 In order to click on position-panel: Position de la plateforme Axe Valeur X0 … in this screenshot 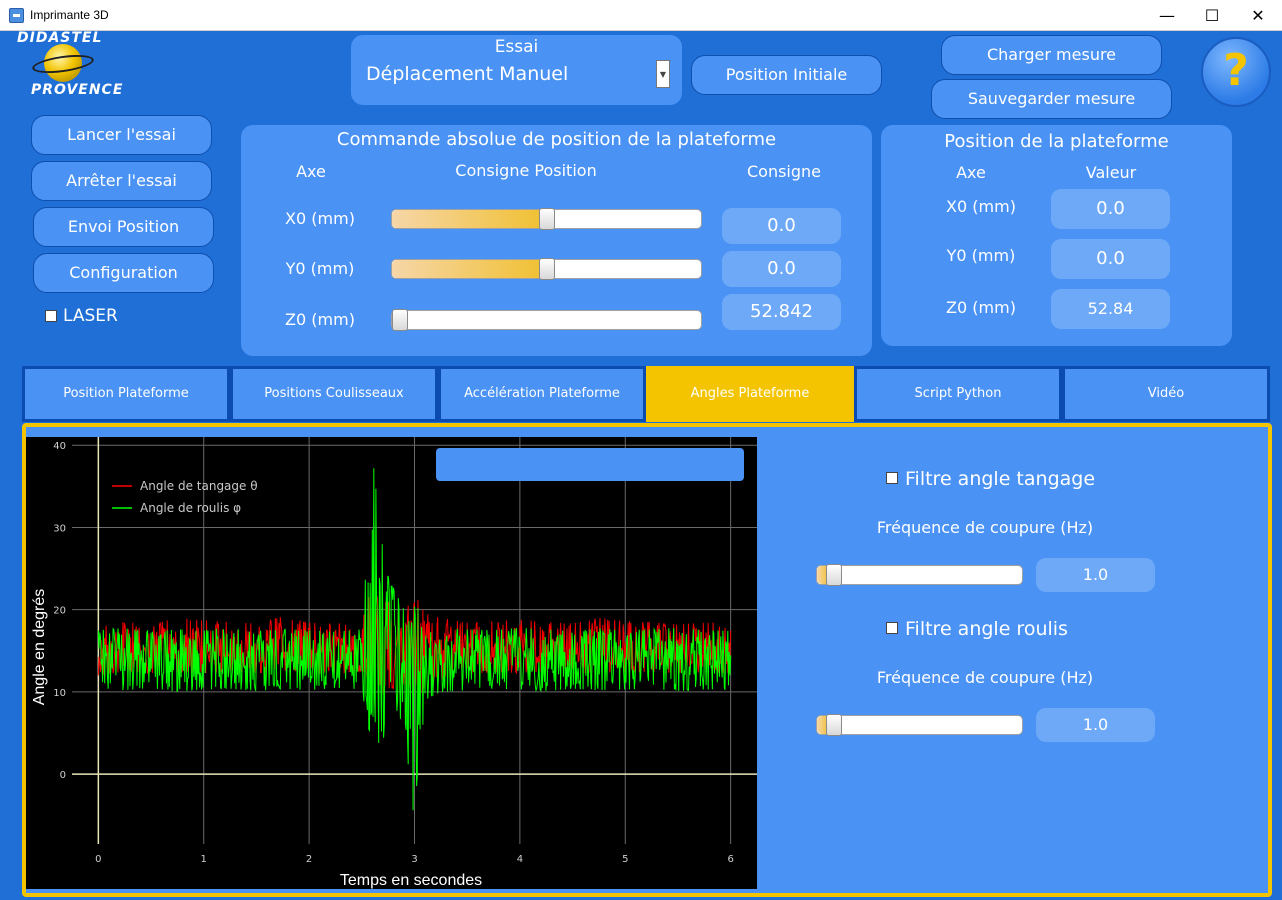, I will do `click(1056, 235)`.